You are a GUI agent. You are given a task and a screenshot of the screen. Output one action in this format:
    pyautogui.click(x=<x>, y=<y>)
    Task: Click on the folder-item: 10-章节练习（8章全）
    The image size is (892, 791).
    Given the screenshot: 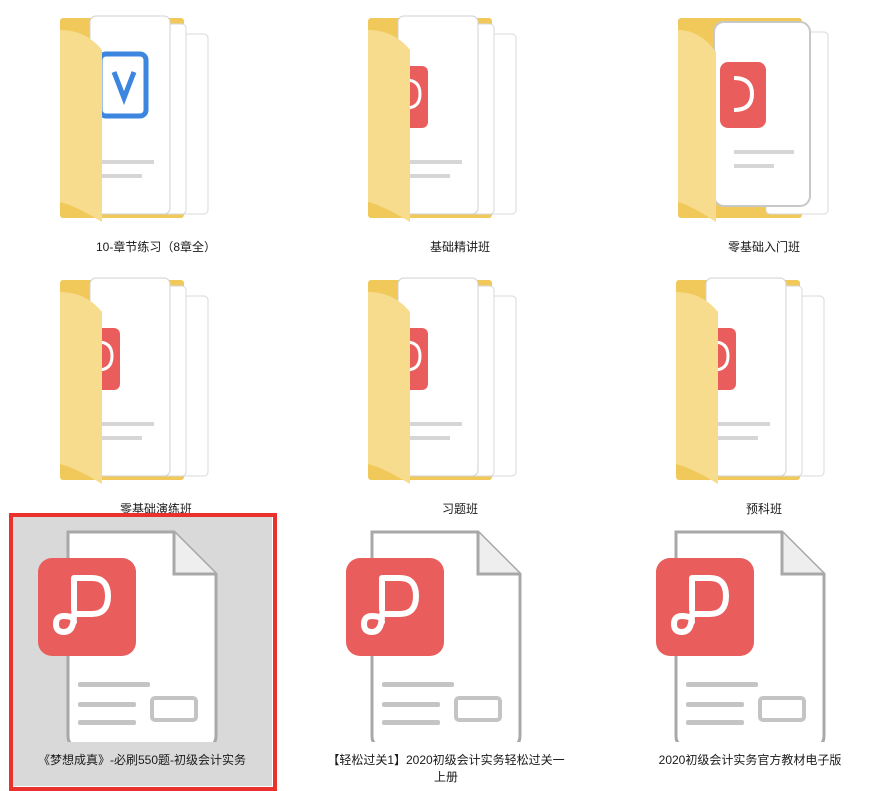 What is the action you would take?
    pyautogui.click(x=156, y=135)
    